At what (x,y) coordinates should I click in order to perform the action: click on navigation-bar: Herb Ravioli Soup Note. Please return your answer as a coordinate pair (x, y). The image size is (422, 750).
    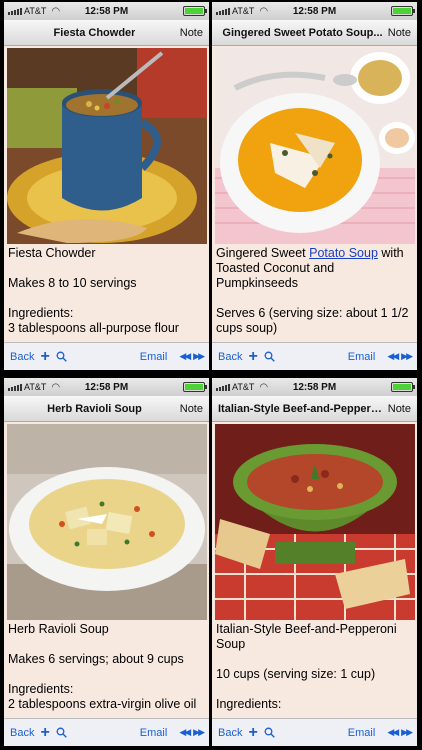
    Looking at the image, I should click on (106, 409).